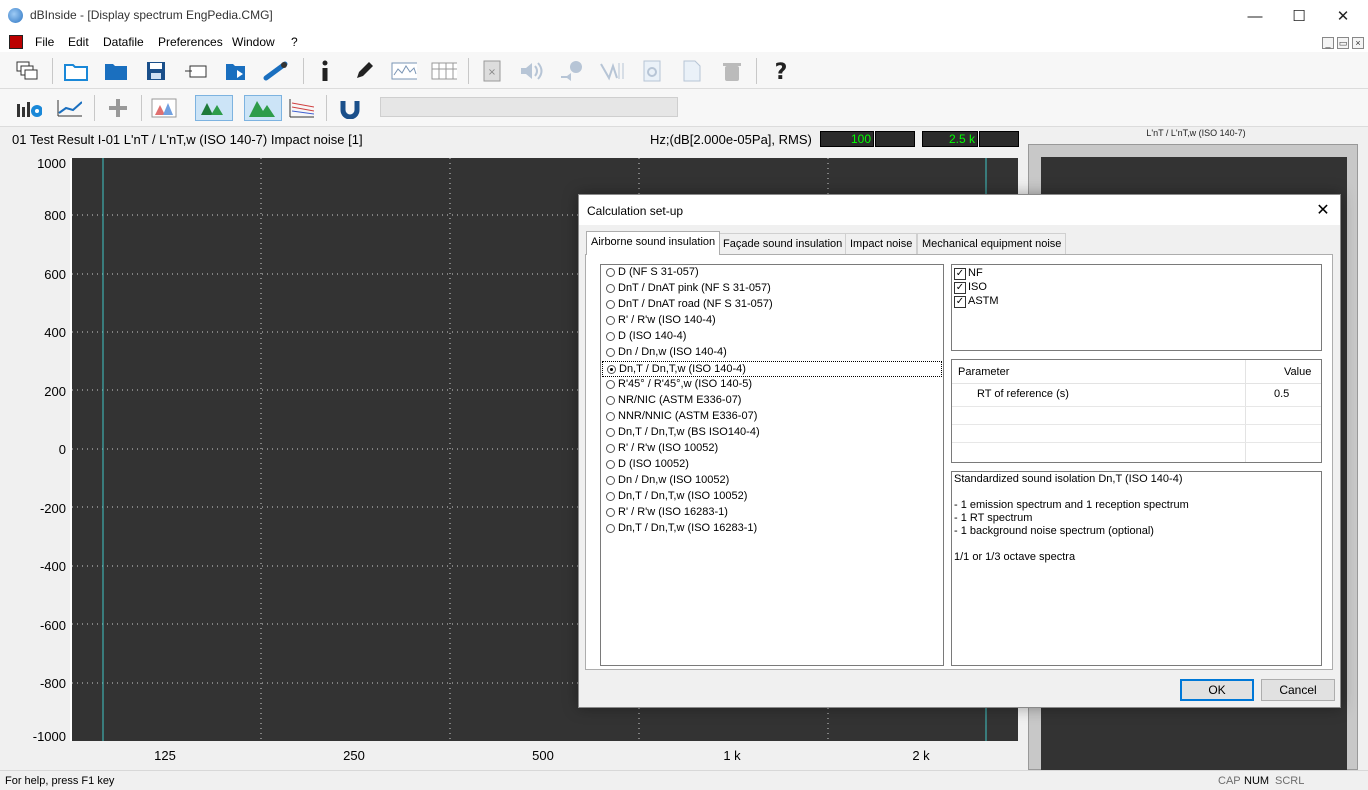 Image resolution: width=1368 pixels, height=790 pixels. Describe the element at coordinates (1298, 690) in the screenshot. I see `cancel-button: Cancel` at that location.